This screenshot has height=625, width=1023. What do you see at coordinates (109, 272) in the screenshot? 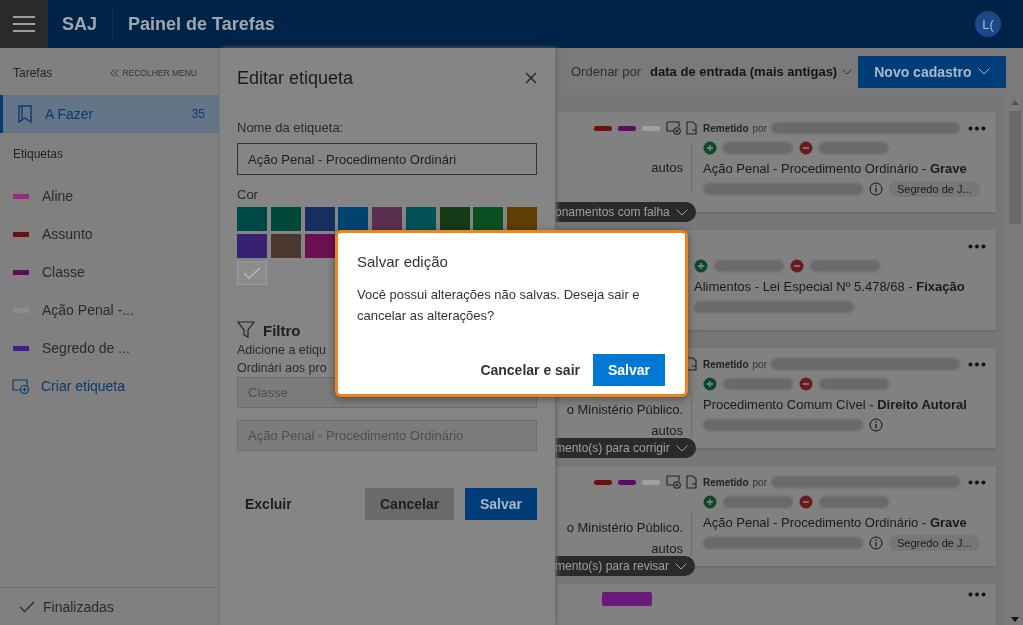
I see `tag-list-item: Classe` at bounding box center [109, 272].